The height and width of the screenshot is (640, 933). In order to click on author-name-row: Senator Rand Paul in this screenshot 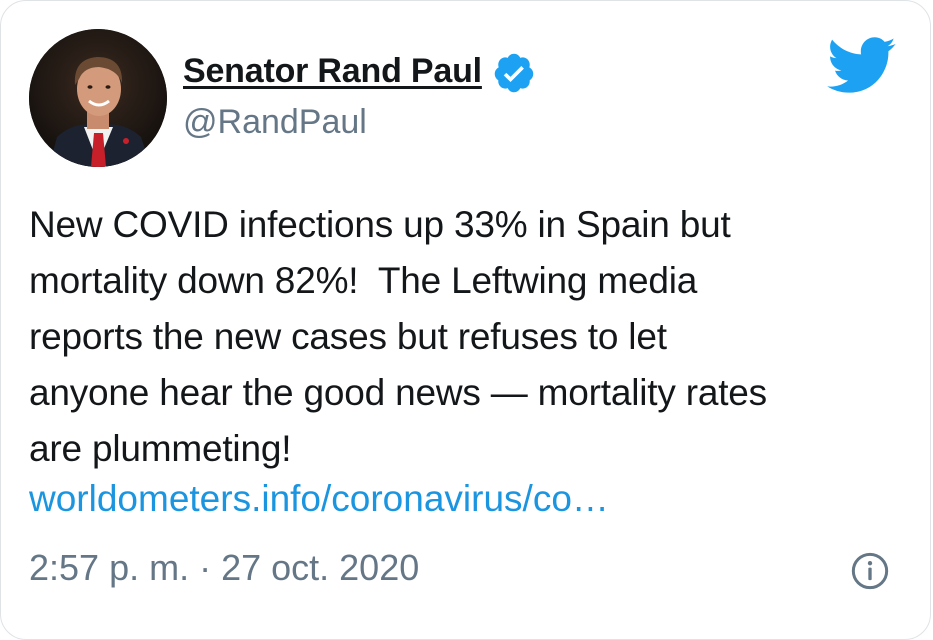, I will do `click(359, 71)`.